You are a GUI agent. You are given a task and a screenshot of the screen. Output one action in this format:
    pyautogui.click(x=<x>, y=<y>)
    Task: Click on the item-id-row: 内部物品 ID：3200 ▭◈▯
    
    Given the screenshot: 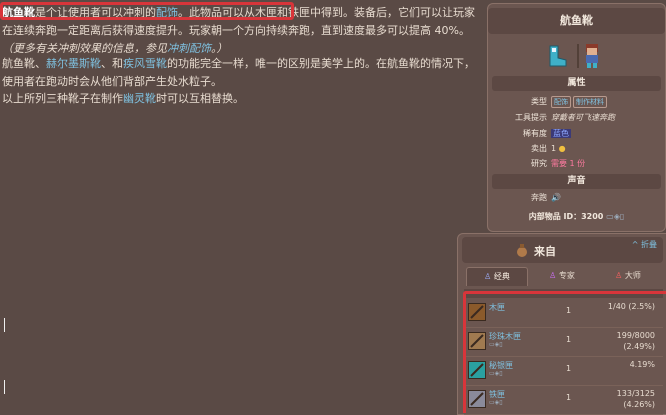 What is the action you would take?
    pyautogui.click(x=576, y=217)
    